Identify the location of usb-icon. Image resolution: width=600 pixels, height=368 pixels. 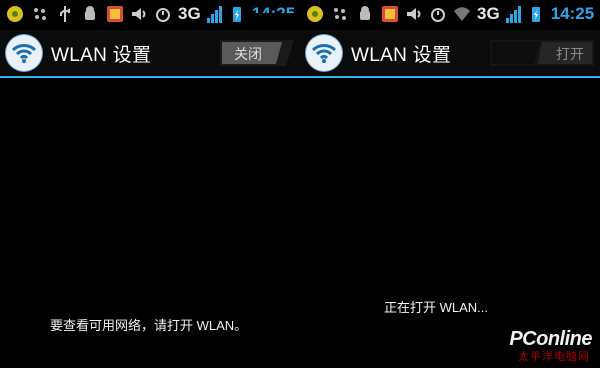
(65, 14).